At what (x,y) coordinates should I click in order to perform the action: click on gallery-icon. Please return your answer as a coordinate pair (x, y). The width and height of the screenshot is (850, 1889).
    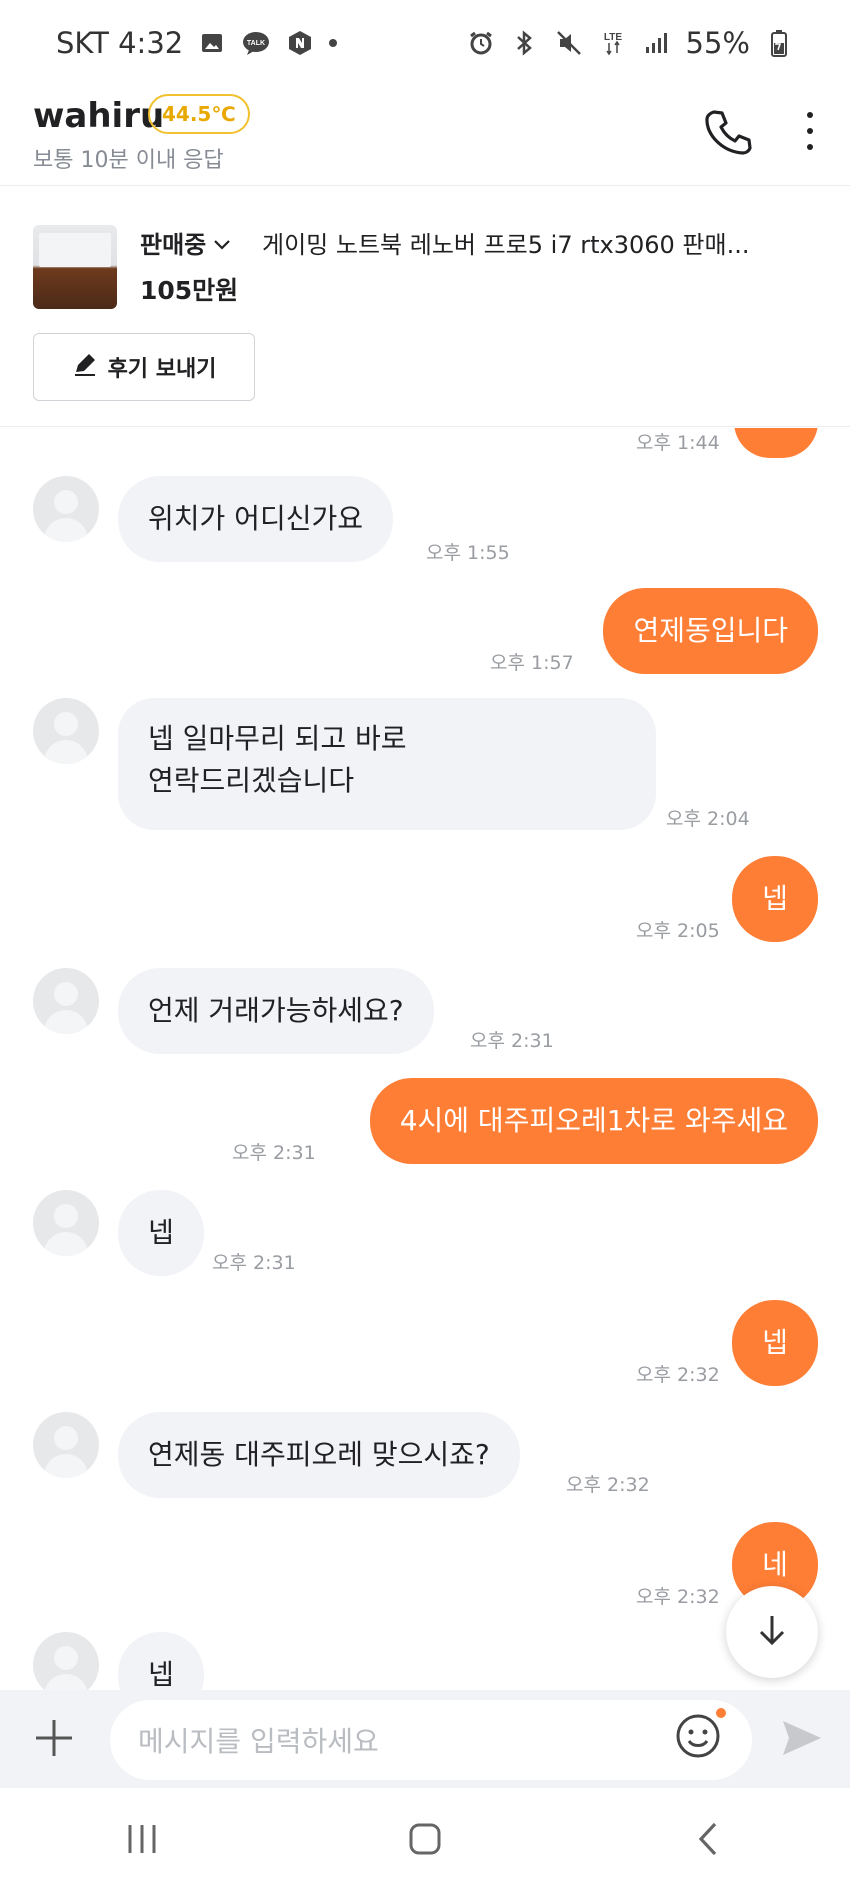
    Looking at the image, I should click on (212, 43).